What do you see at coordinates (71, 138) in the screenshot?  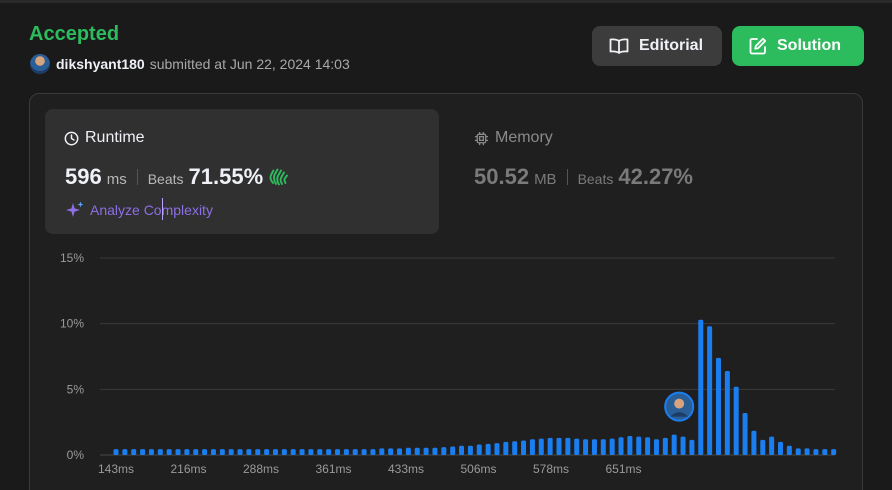 I see `clock-icon` at bounding box center [71, 138].